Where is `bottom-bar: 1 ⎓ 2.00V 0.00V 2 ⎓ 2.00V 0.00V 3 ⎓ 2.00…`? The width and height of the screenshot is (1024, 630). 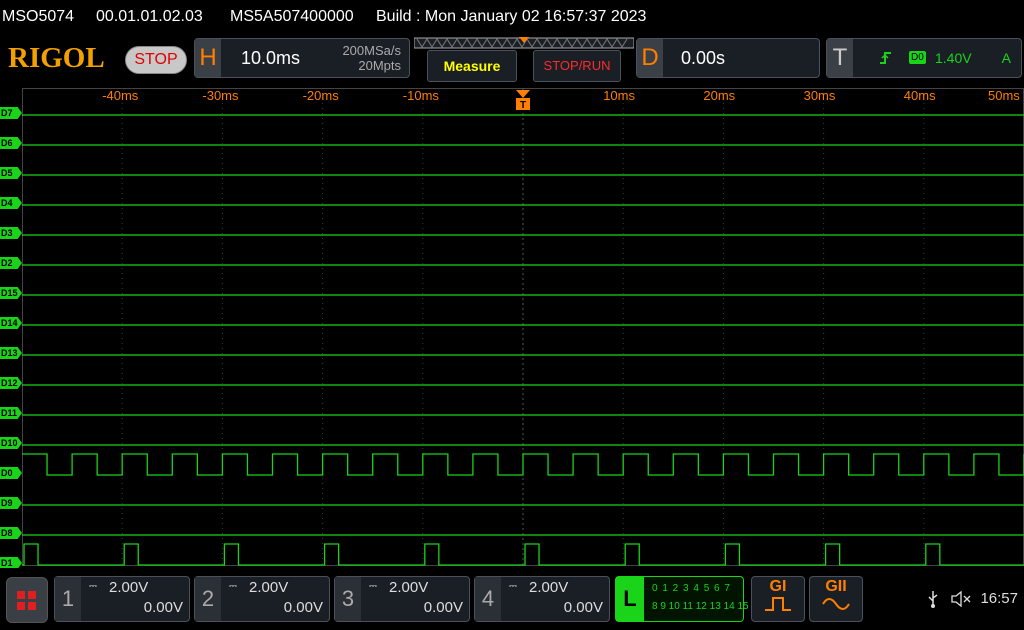 bottom-bar: 1 ⎓ 2.00V 0.00V 2 ⎓ 2.00V 0.00V 3 ⎓ 2.00… is located at coordinates (512, 599).